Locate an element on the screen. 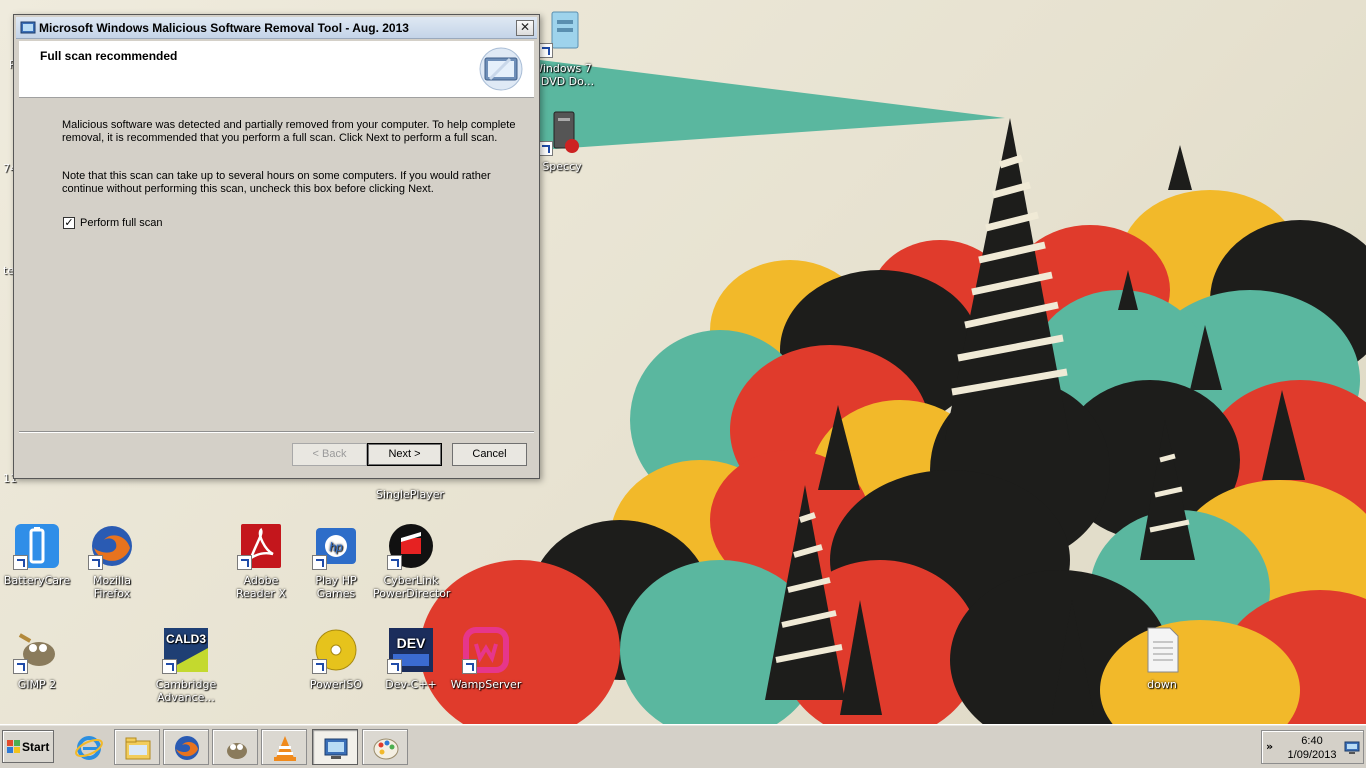  page-title: Full scan recommended is located at coordinates (109, 56).